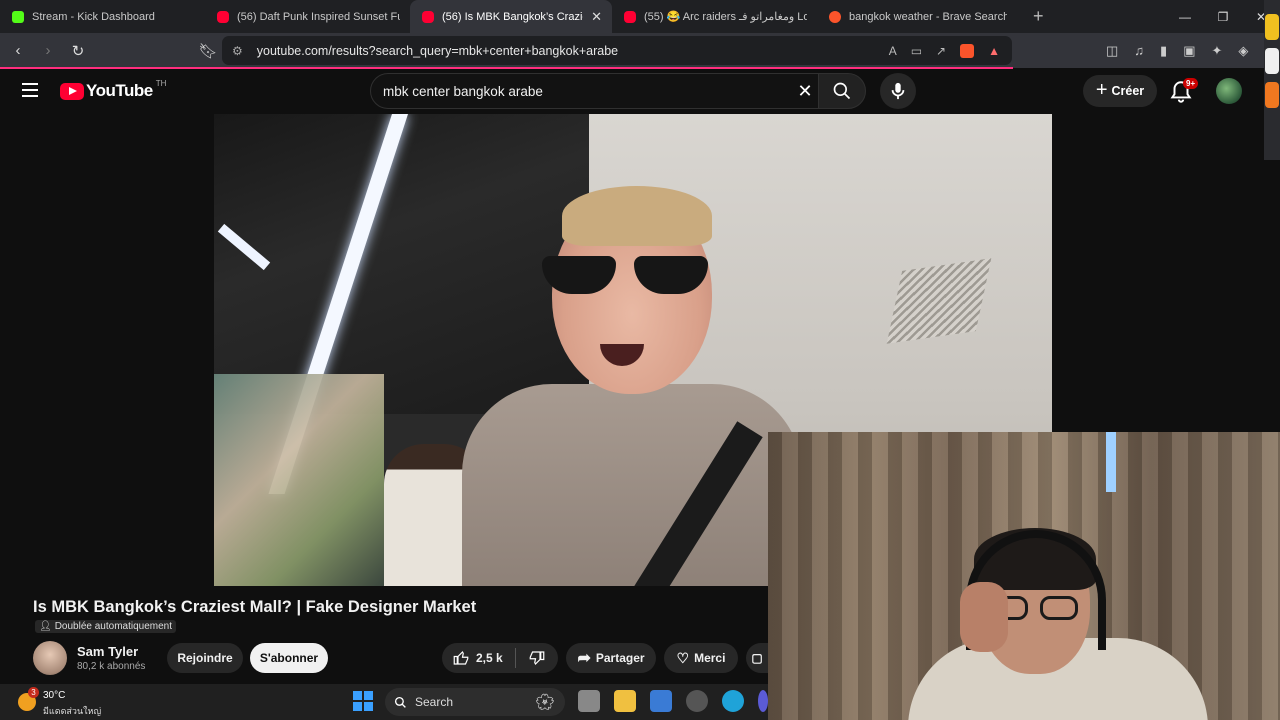 The width and height of the screenshot is (1280, 720). I want to click on channel-name: Sam Tyler, so click(107, 651).